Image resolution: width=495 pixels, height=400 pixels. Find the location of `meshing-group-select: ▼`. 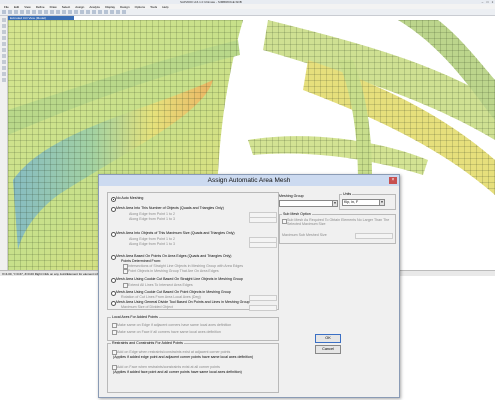

meshing-group-select: ▼ is located at coordinates (308, 203).